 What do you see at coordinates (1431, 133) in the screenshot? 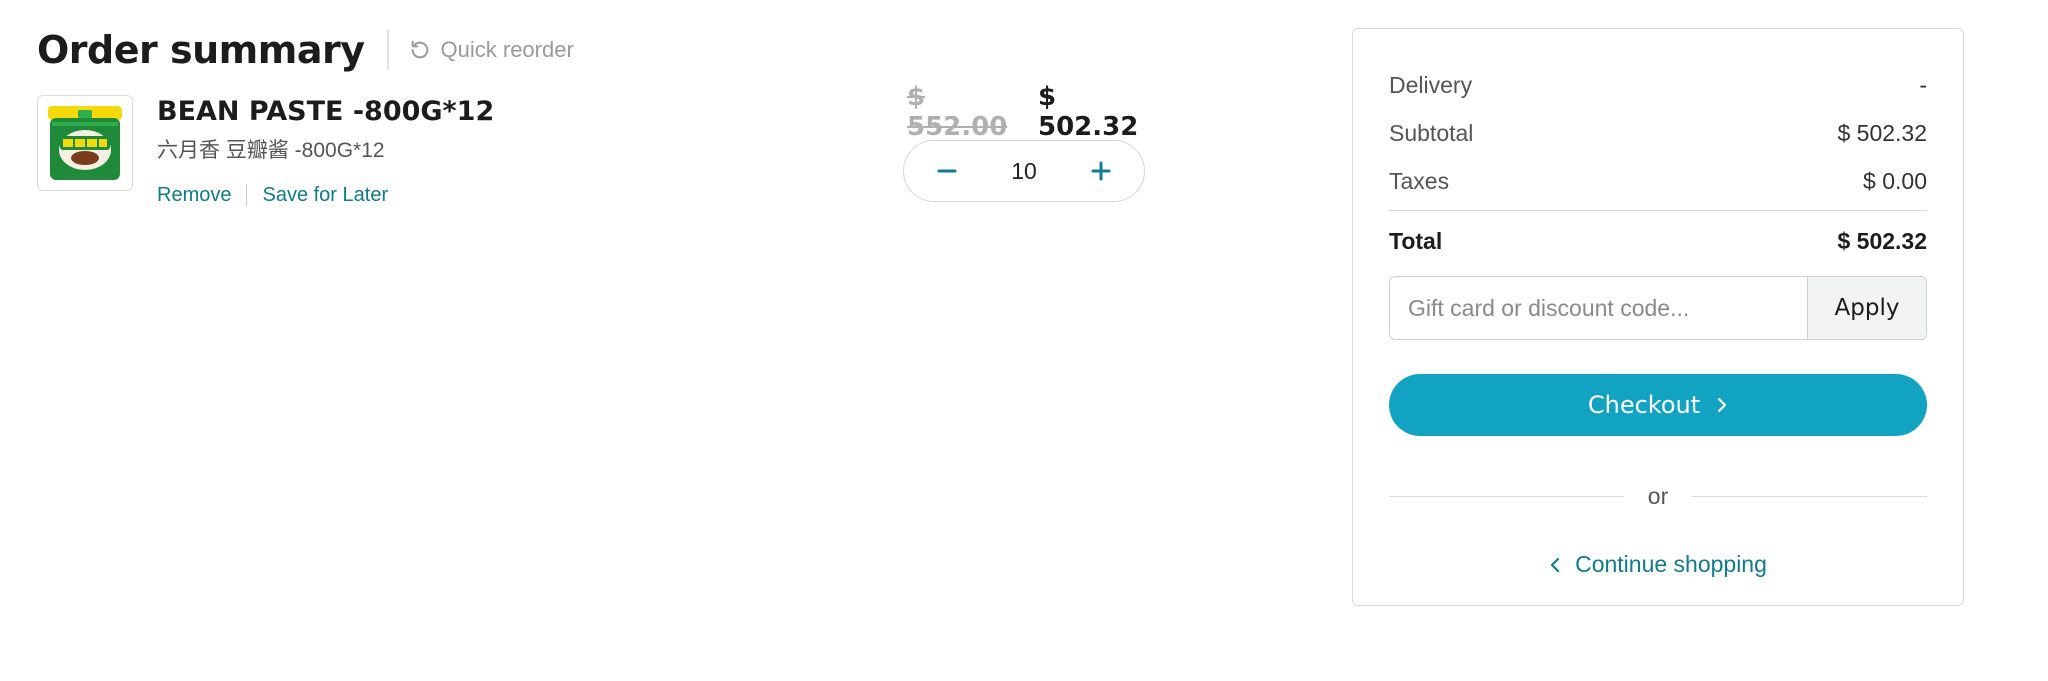
I see `subtotal-label: Subtotal` at bounding box center [1431, 133].